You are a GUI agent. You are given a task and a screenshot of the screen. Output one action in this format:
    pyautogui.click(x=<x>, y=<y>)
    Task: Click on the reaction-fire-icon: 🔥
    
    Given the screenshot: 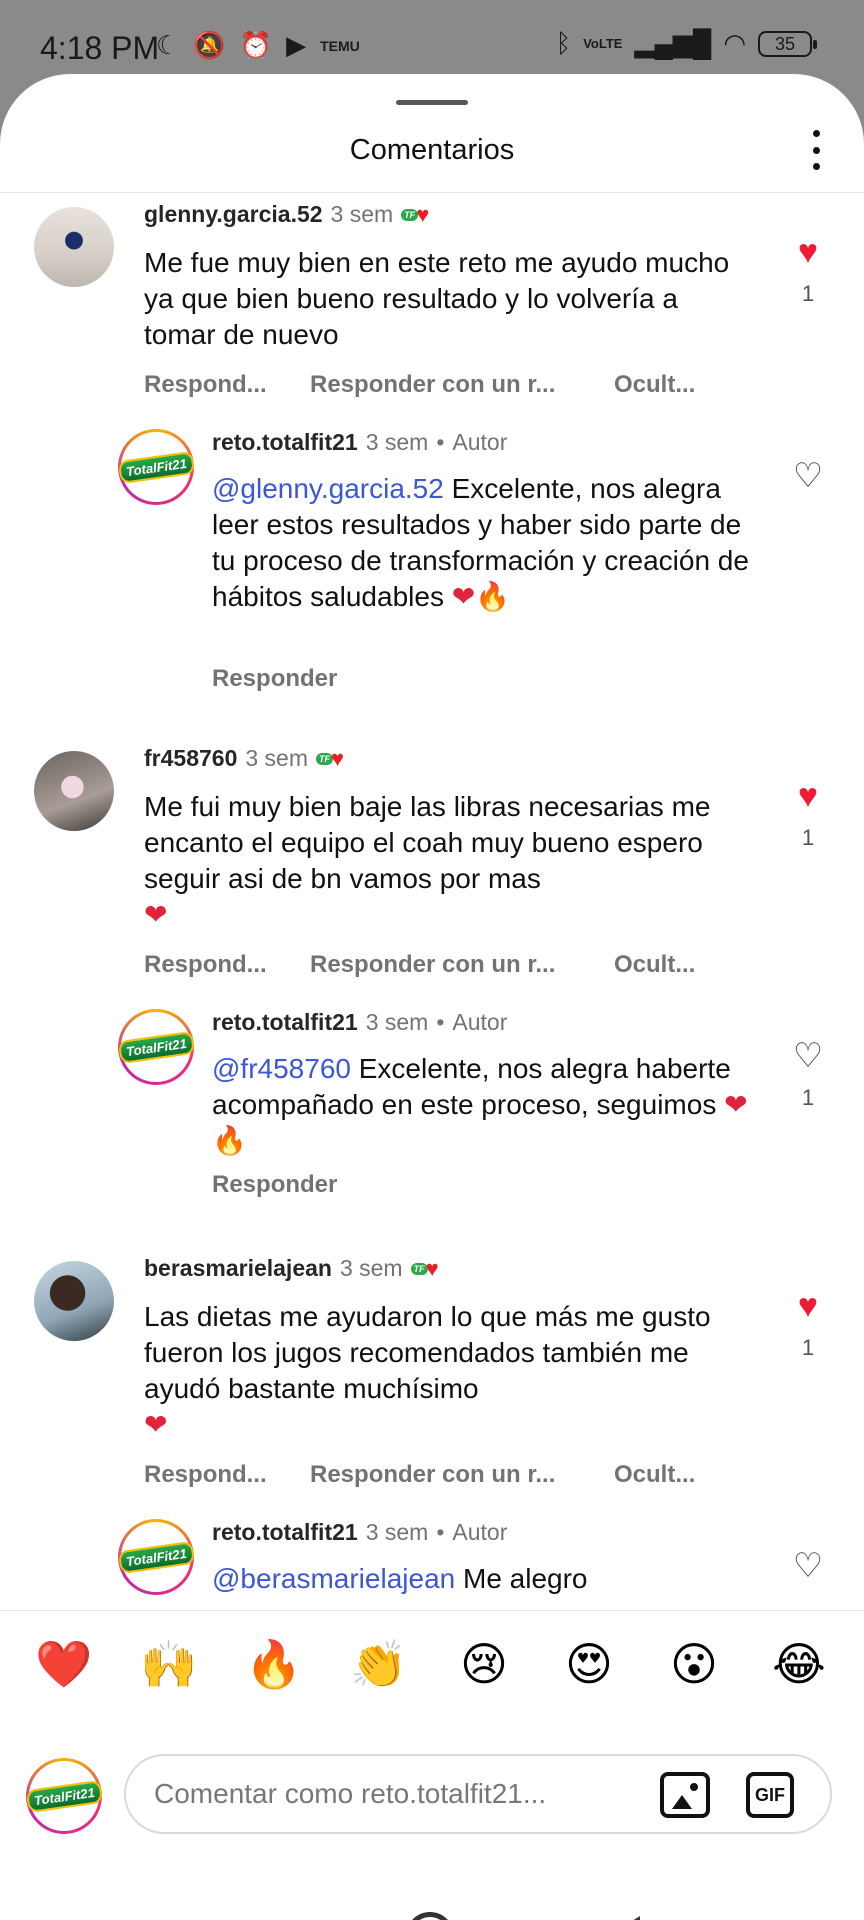 What is the action you would take?
    pyautogui.click(x=274, y=1664)
    